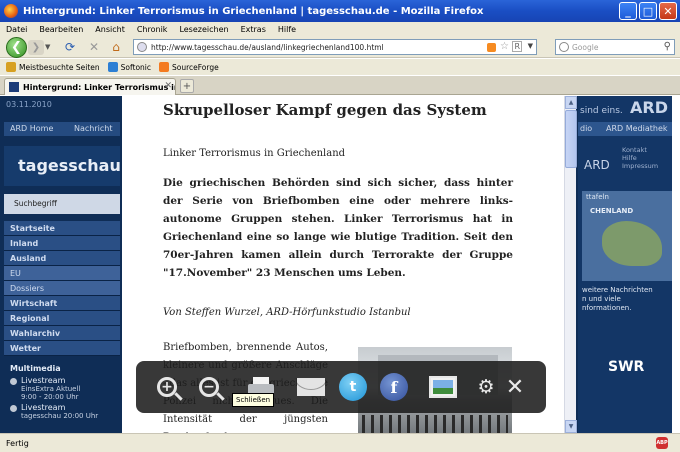 The image size is (680, 452). What do you see at coordinates (62, 318) in the screenshot?
I see `bg-menu-regional: Regional` at bounding box center [62, 318].